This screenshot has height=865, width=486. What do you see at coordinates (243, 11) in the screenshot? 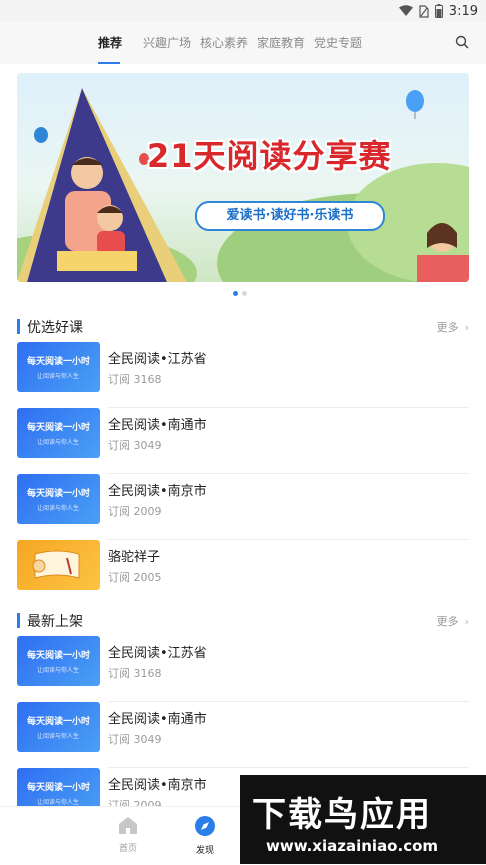
I see `status-bar: 3:19` at bounding box center [243, 11].